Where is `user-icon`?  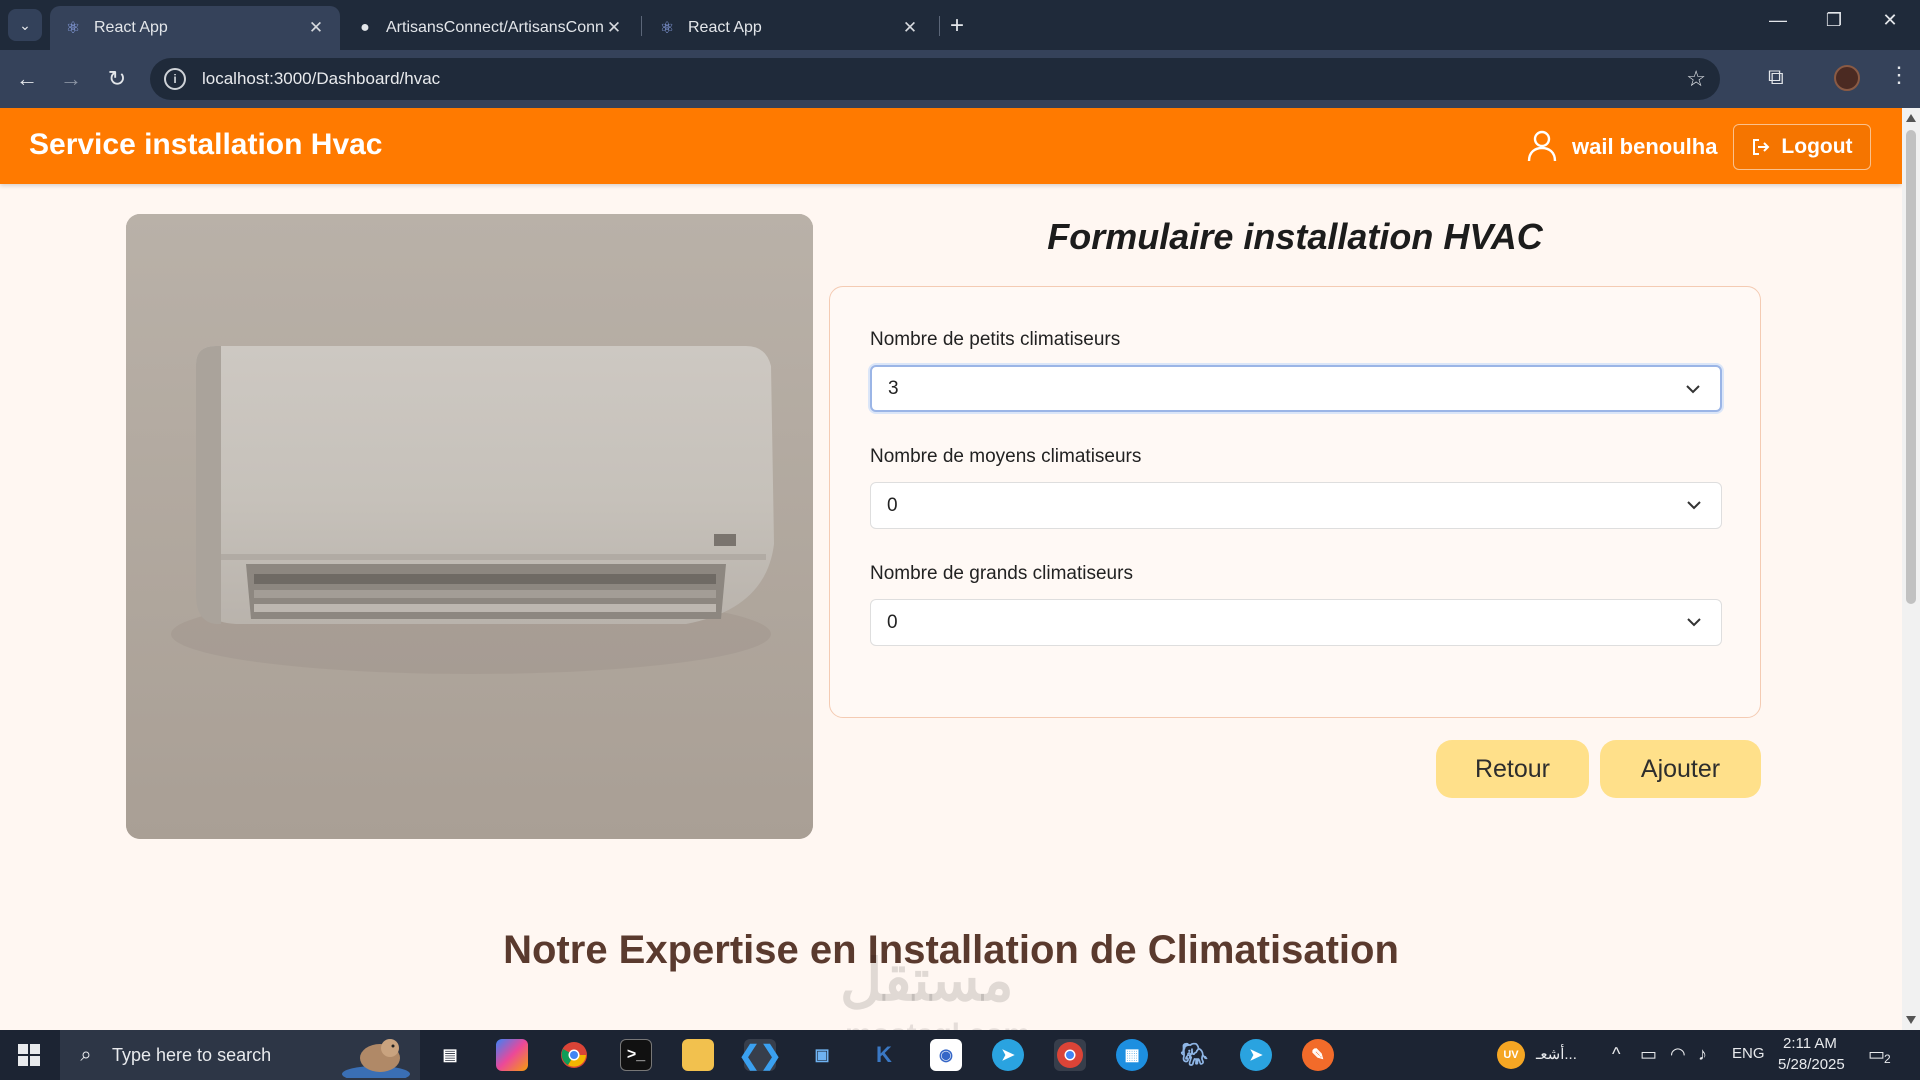
user-icon is located at coordinates (1542, 146).